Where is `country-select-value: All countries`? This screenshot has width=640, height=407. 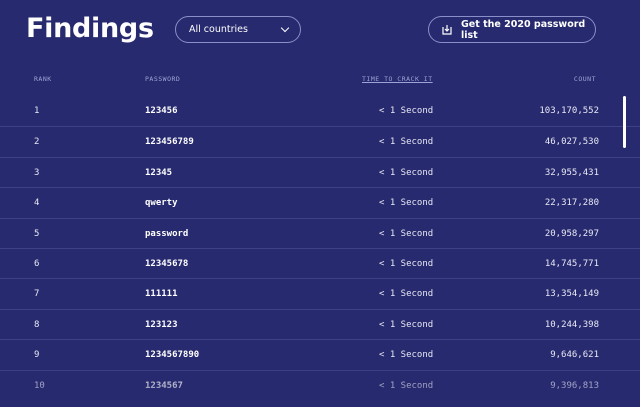
country-select-value: All countries is located at coordinates (218, 29).